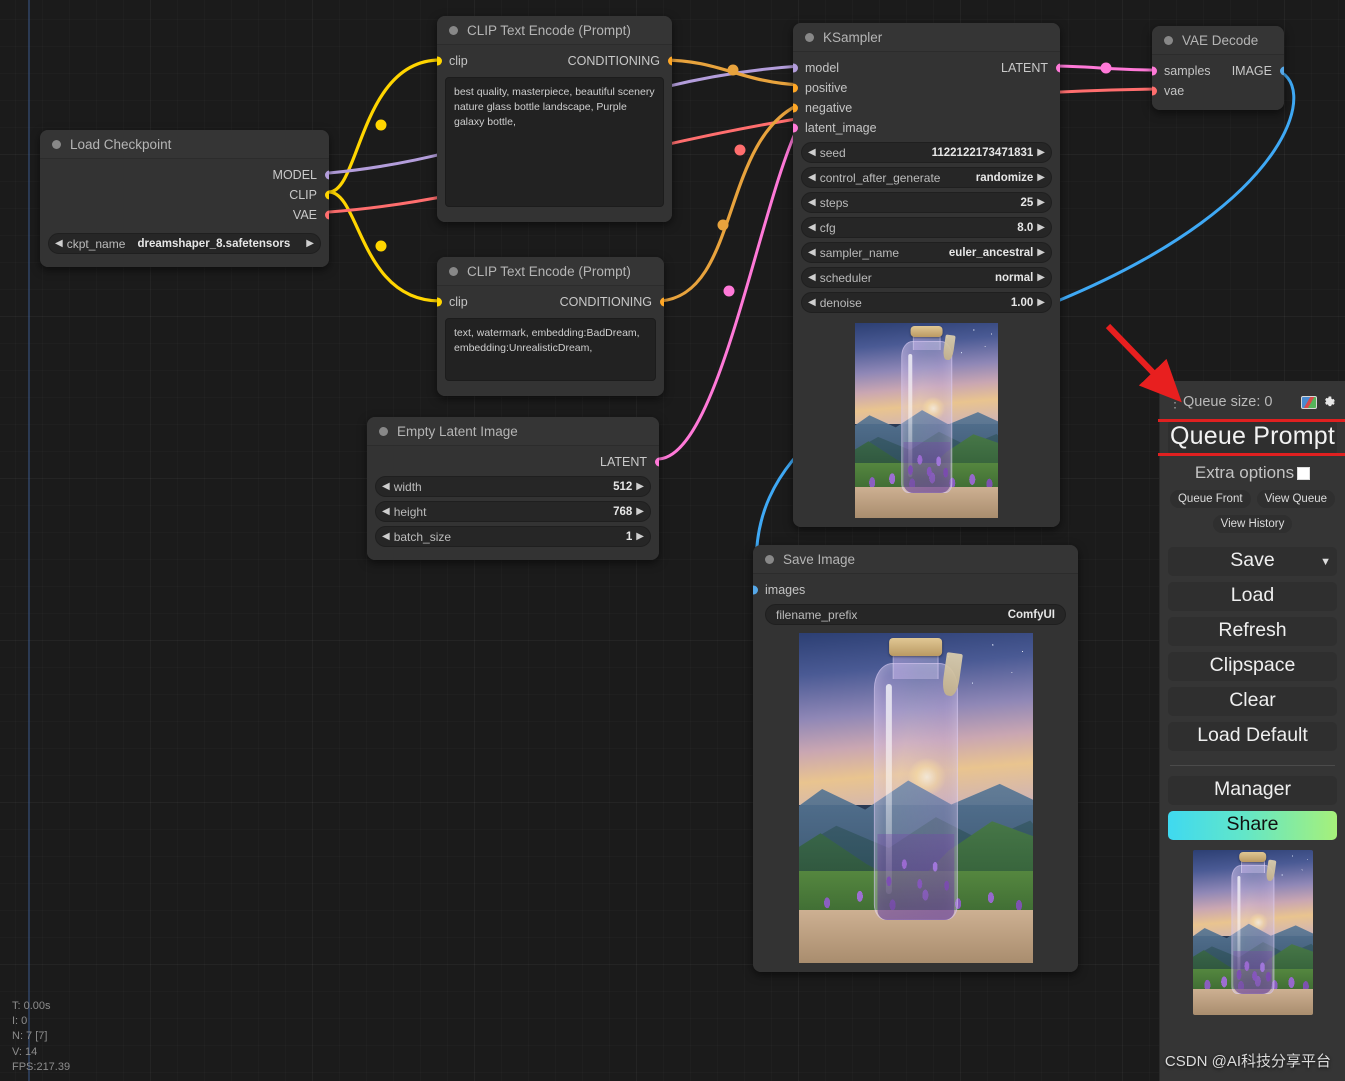 The image size is (1345, 1081). I want to click on input-slot-vae: vae, so click(1218, 91).